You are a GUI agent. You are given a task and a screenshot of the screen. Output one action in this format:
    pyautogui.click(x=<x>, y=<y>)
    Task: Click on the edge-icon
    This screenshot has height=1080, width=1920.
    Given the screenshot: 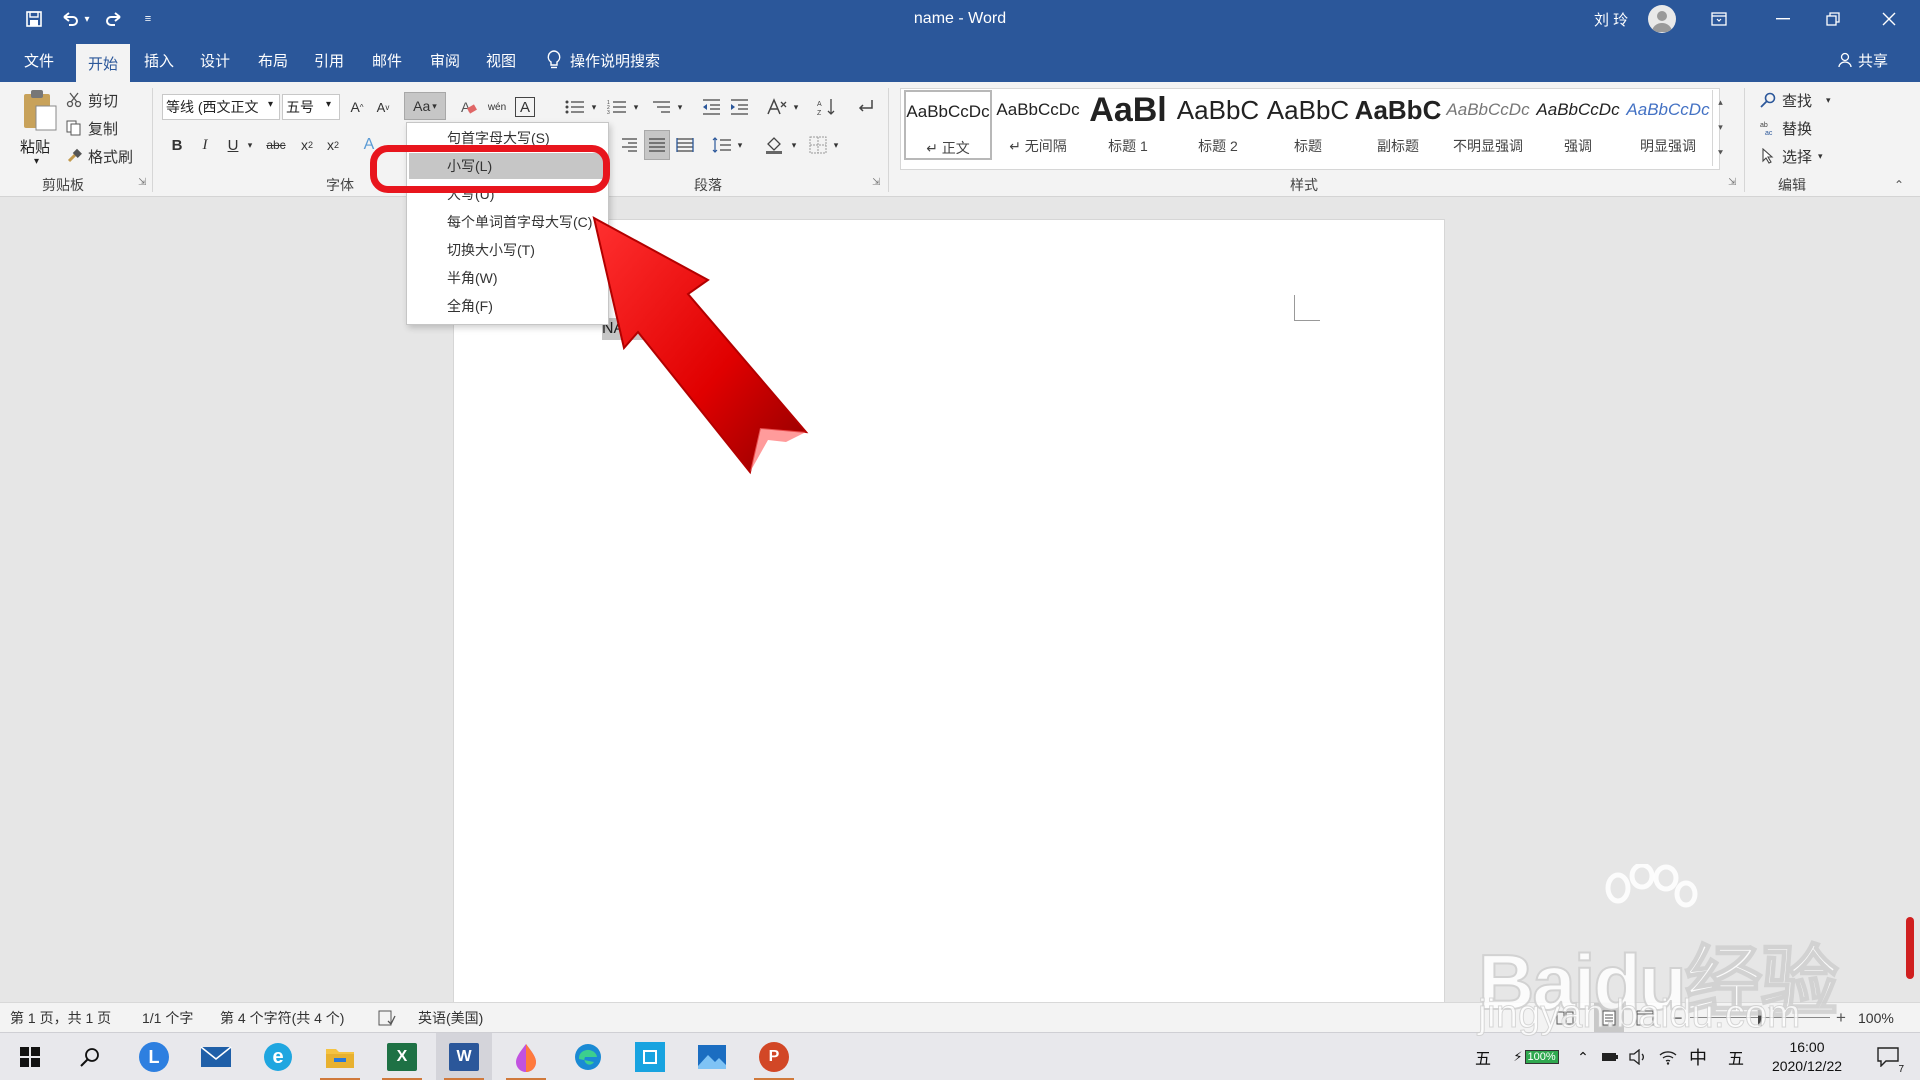 What is the action you would take?
    pyautogui.click(x=588, y=1056)
    